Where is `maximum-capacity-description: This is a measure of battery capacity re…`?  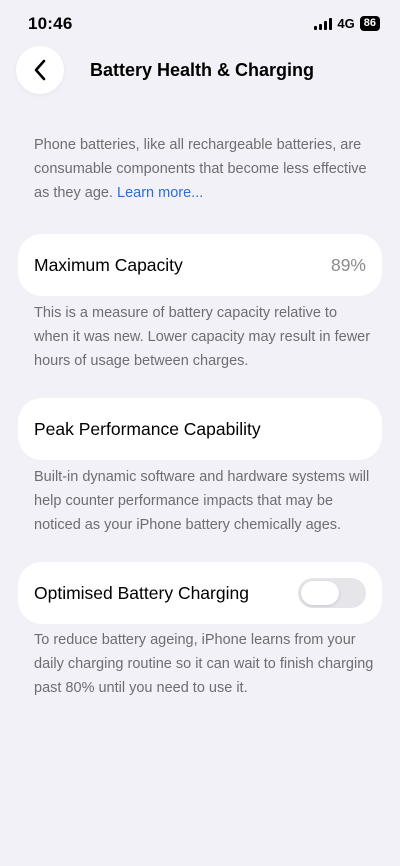
maximum-capacity-description: This is a measure of battery capacity re… is located at coordinates (202, 337).